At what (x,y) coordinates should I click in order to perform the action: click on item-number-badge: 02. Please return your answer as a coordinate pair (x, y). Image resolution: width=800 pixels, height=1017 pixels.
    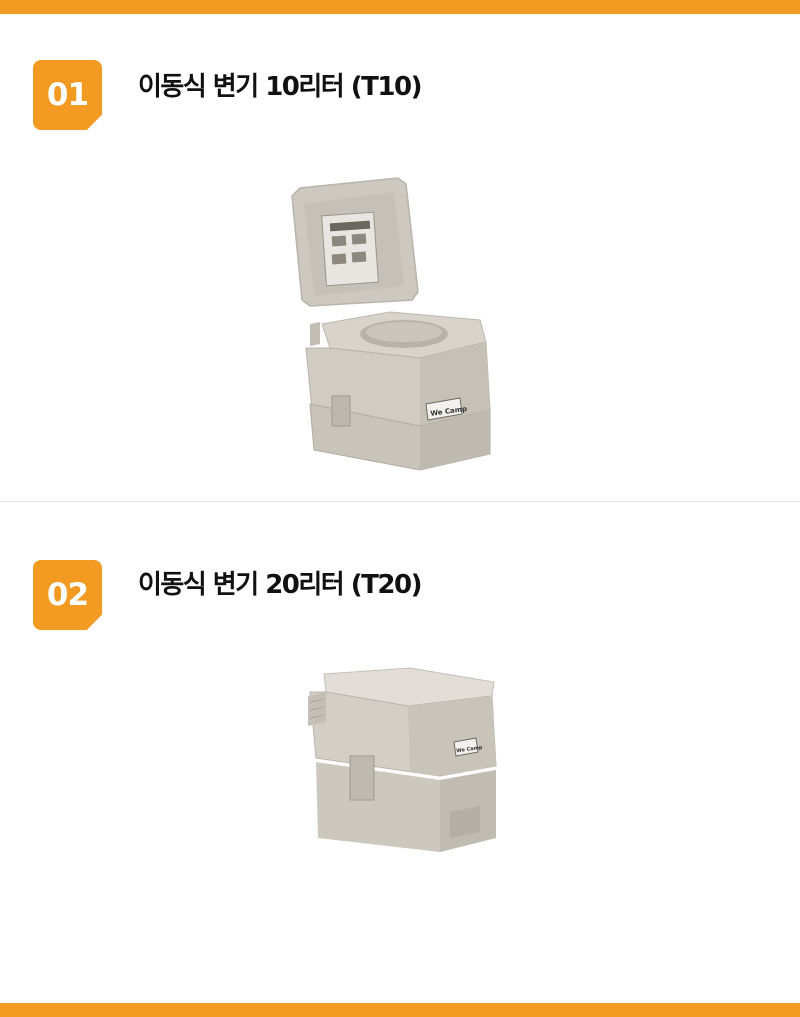
    Looking at the image, I should click on (67, 595).